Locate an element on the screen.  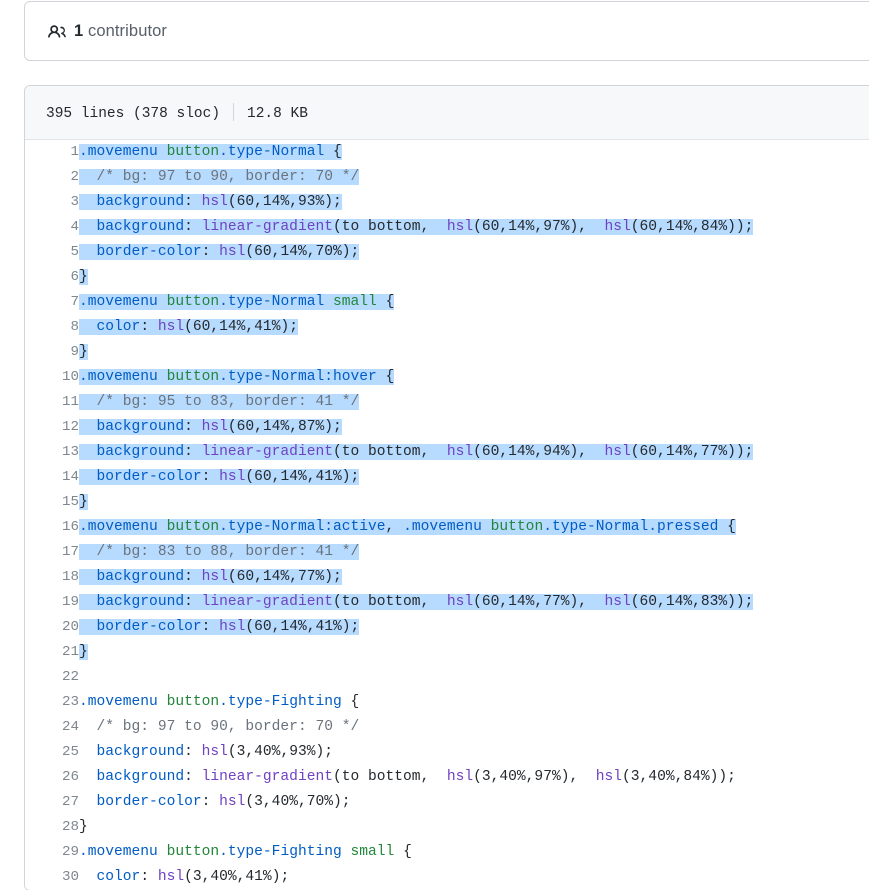
code-line: 21} is located at coordinates (447, 652).